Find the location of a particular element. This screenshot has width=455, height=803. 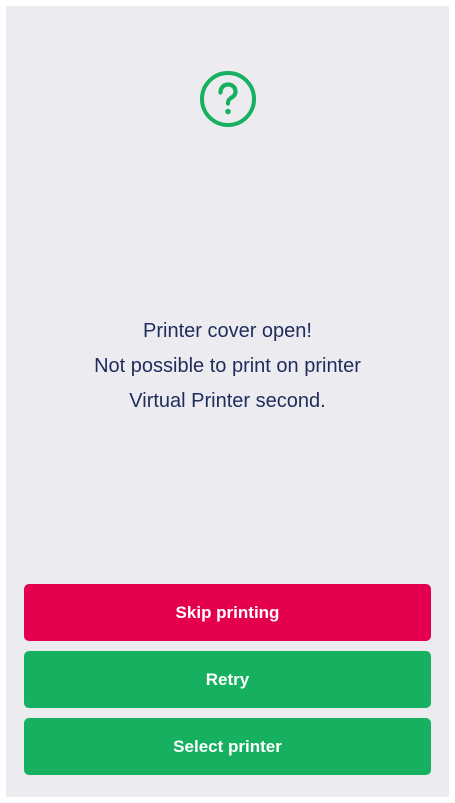

error-detail: Not possible to print on printer is located at coordinates (227, 366).